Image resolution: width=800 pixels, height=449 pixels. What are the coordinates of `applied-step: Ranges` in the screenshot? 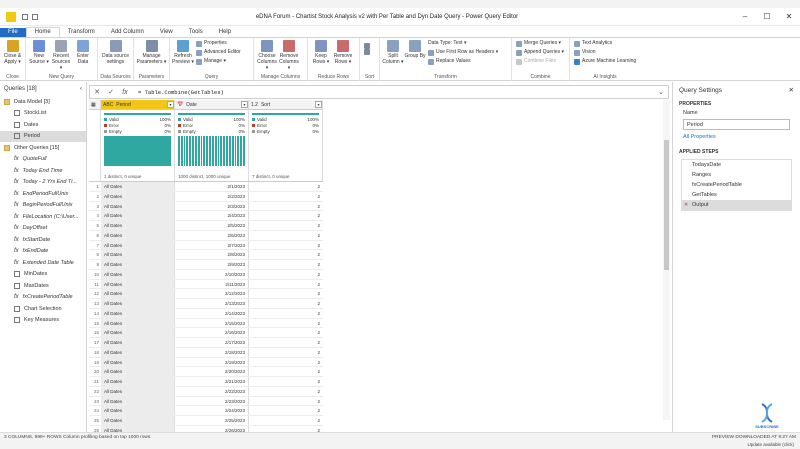 It's located at (736, 175).